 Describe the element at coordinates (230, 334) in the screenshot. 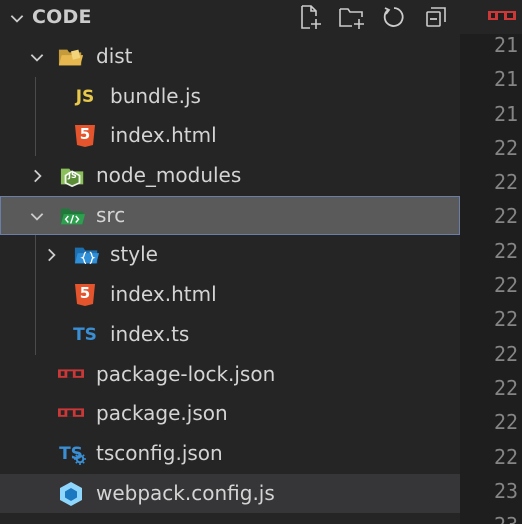

I see `tree-item-index-ts: TS index.ts` at that location.